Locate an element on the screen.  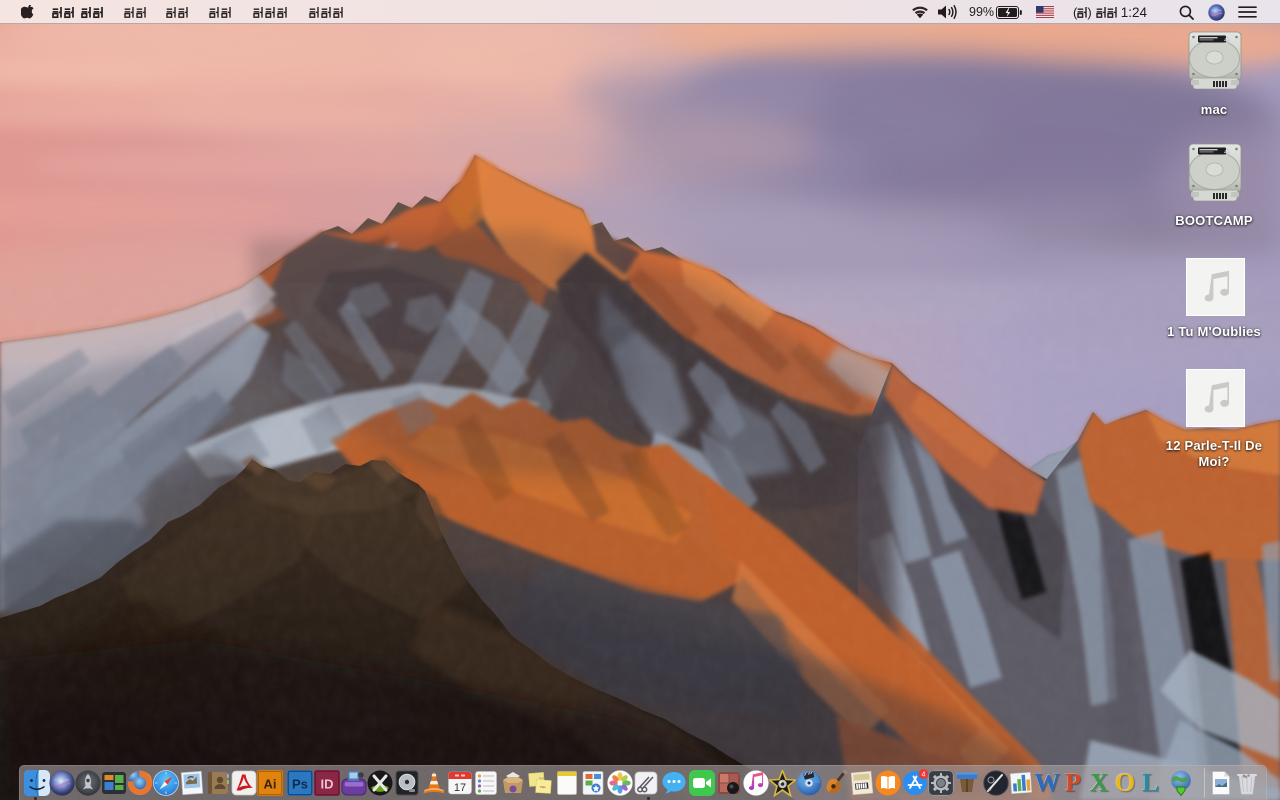
svg-text: ID is located at coordinates (327, 784).